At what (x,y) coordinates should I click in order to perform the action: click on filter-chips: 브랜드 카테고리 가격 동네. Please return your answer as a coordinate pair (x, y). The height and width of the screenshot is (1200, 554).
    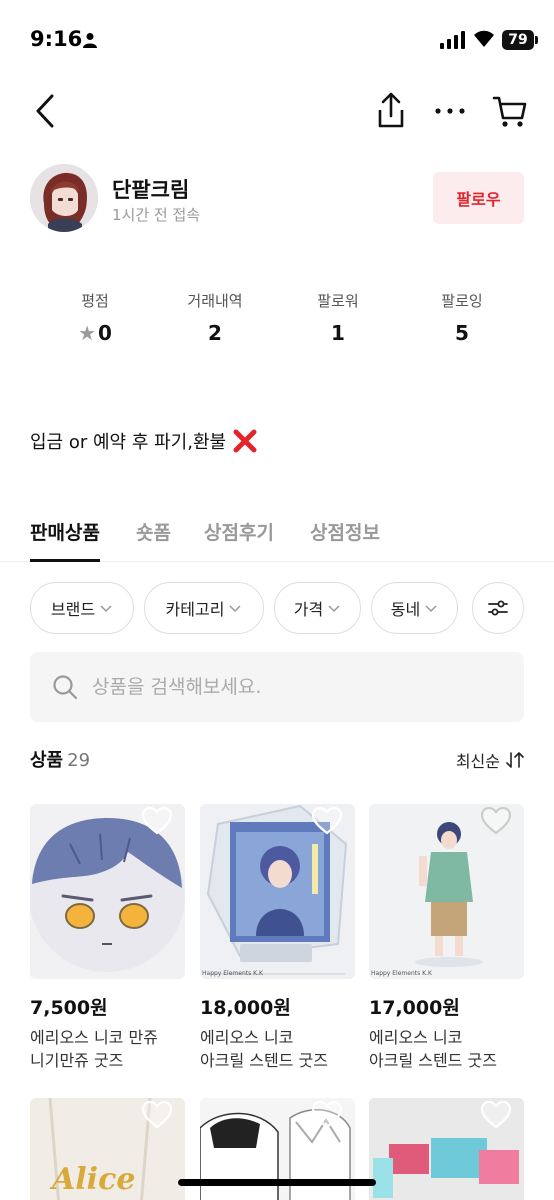
    Looking at the image, I should click on (277, 608).